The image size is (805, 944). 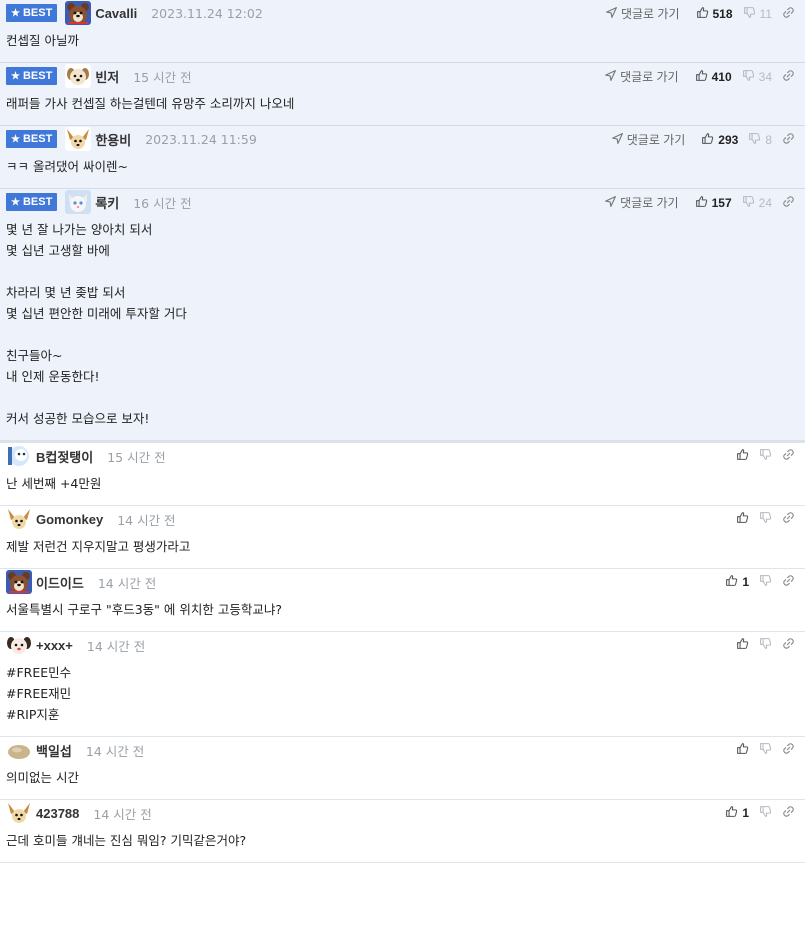 I want to click on comment-header: B컵젖탱이 15 시간 전, so click(x=402, y=456).